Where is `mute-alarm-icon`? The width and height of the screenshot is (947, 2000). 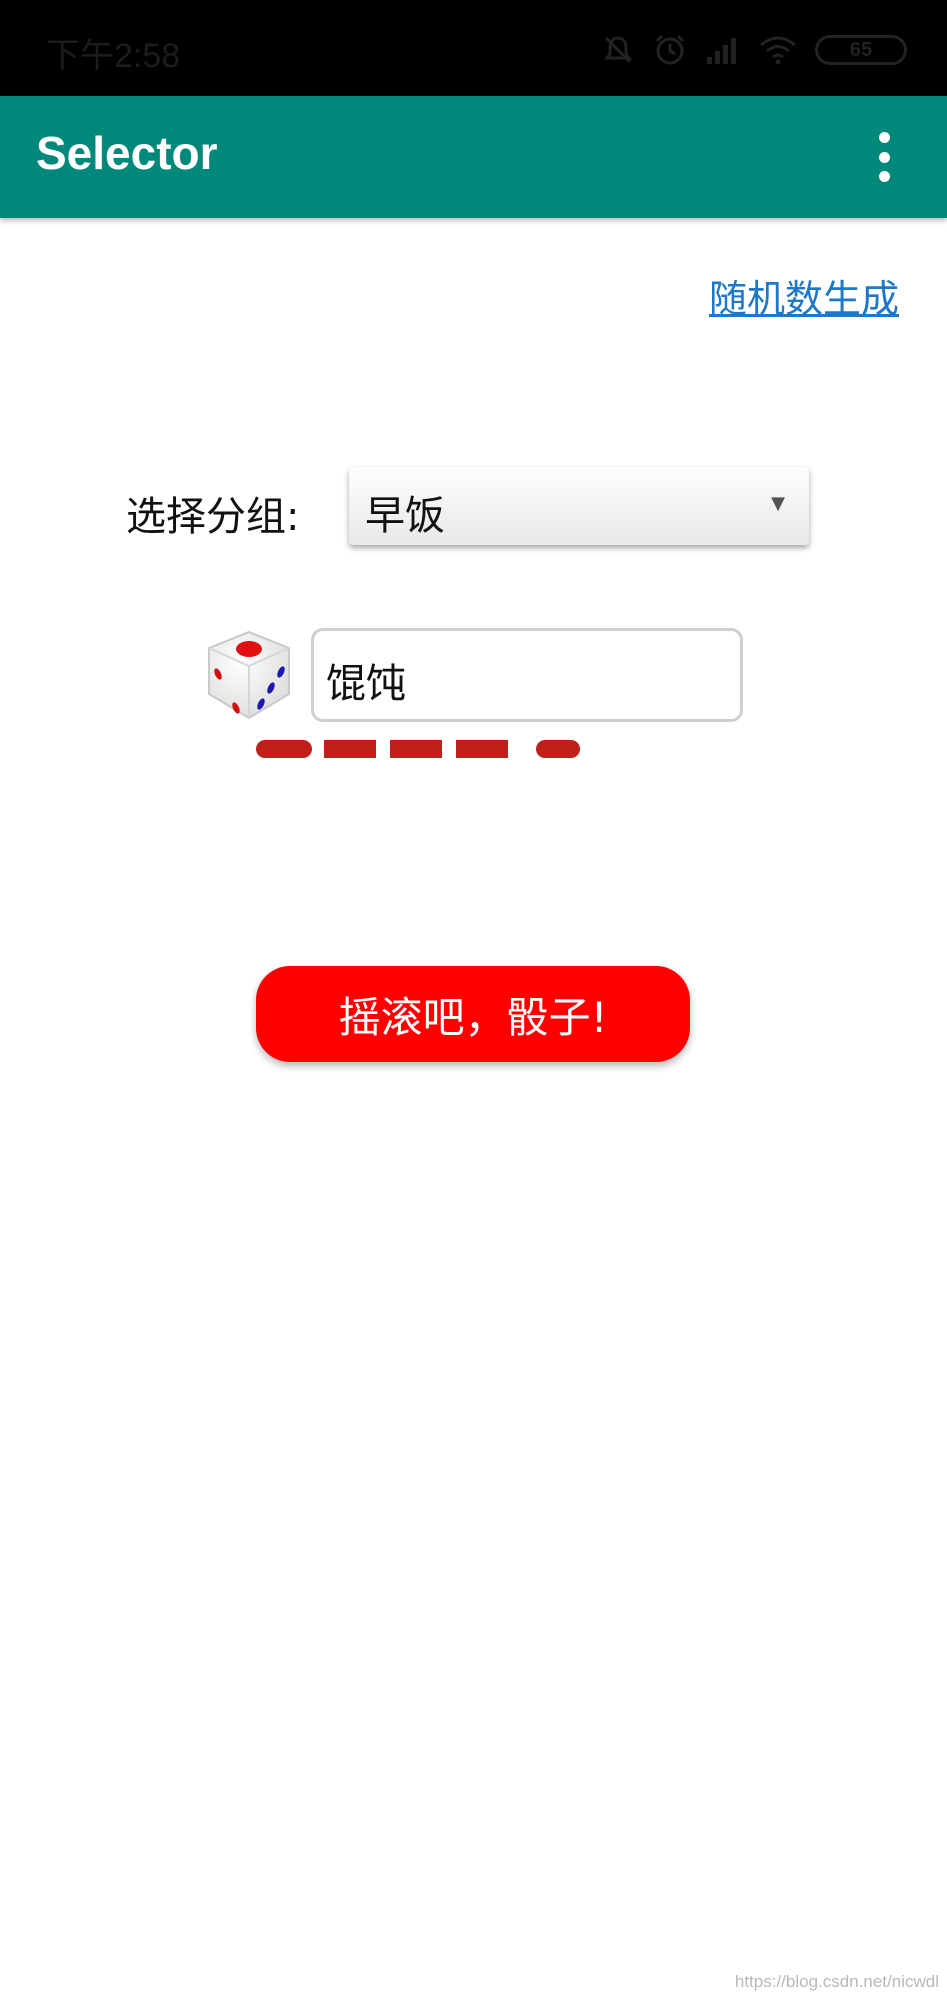 mute-alarm-icon is located at coordinates (618, 50).